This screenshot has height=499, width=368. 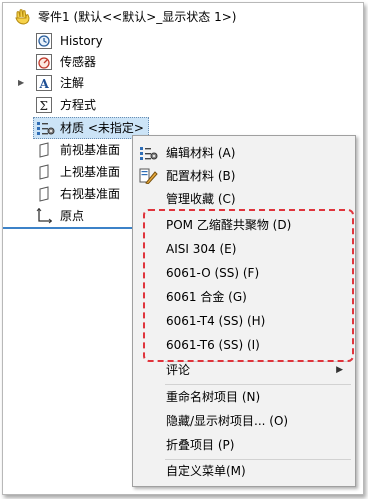 I want to click on origin-icon, so click(x=44, y=215).